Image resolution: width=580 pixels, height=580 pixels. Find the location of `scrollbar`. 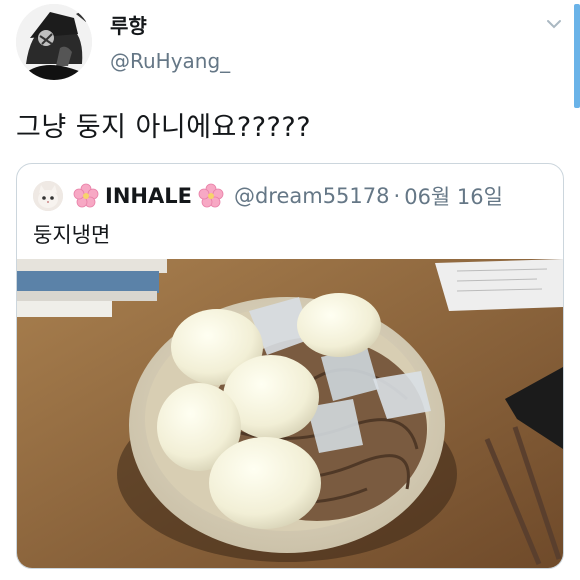

scrollbar is located at coordinates (577, 56).